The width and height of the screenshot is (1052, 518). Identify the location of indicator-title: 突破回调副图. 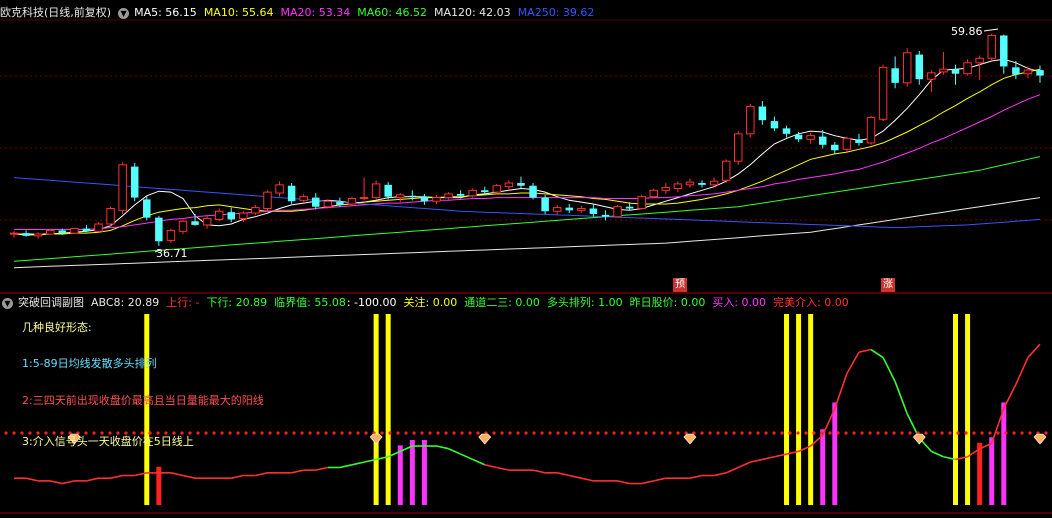
(51, 303).